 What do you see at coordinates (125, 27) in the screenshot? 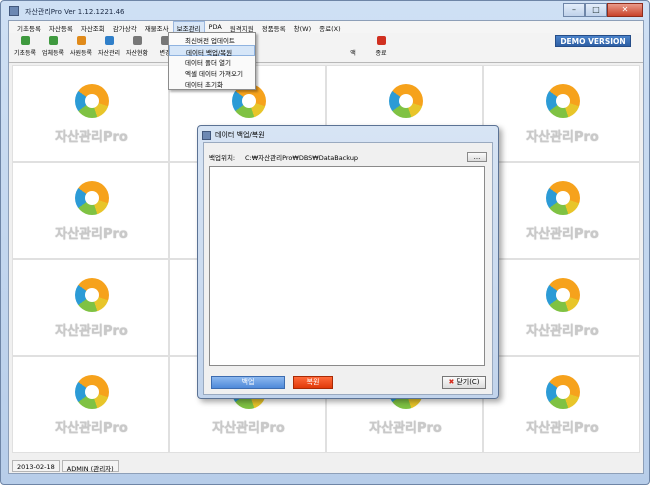
I see `menu-item-depreciation: 감가상각` at bounding box center [125, 27].